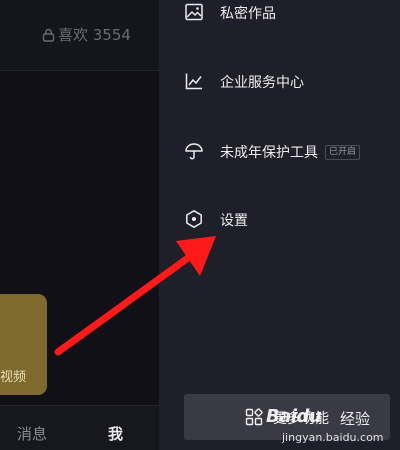 Image resolution: width=400 pixels, height=450 pixels. I want to click on menu-item-label: 未成年保护工具, so click(269, 153).